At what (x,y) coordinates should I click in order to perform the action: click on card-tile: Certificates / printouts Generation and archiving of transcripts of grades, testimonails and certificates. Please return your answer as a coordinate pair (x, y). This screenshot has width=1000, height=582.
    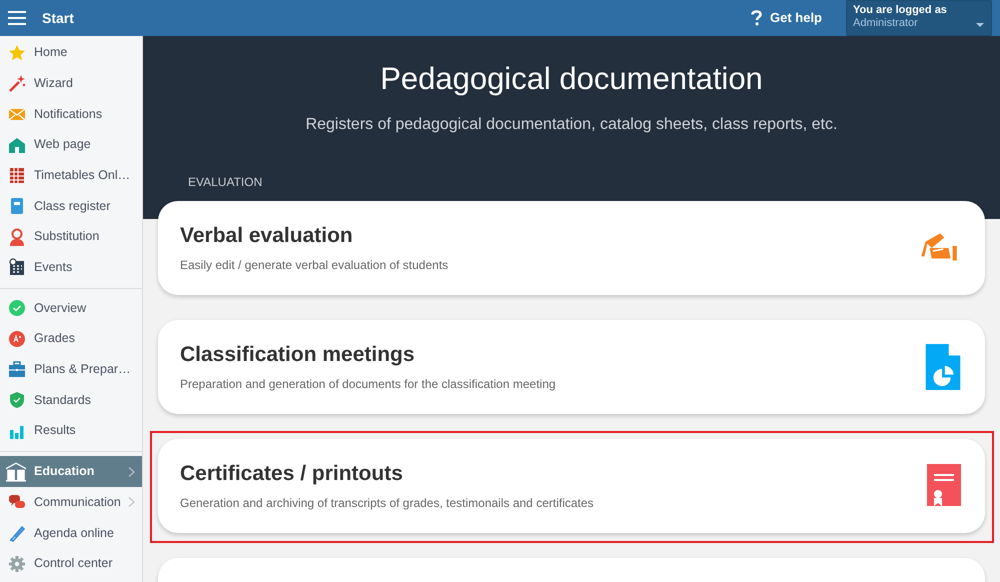
    Looking at the image, I should click on (571, 486).